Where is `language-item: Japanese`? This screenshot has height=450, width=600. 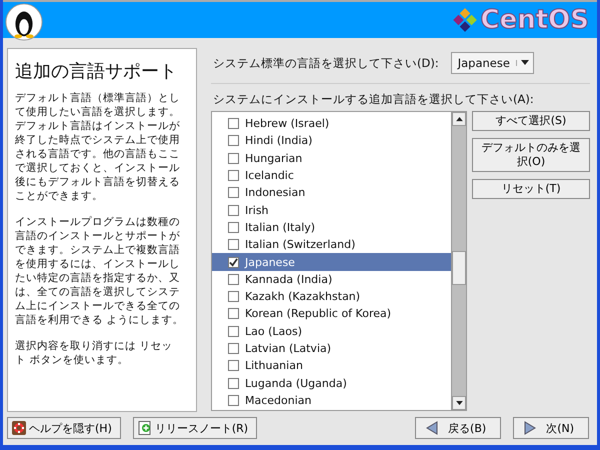
language-item: Japanese is located at coordinates (331, 262).